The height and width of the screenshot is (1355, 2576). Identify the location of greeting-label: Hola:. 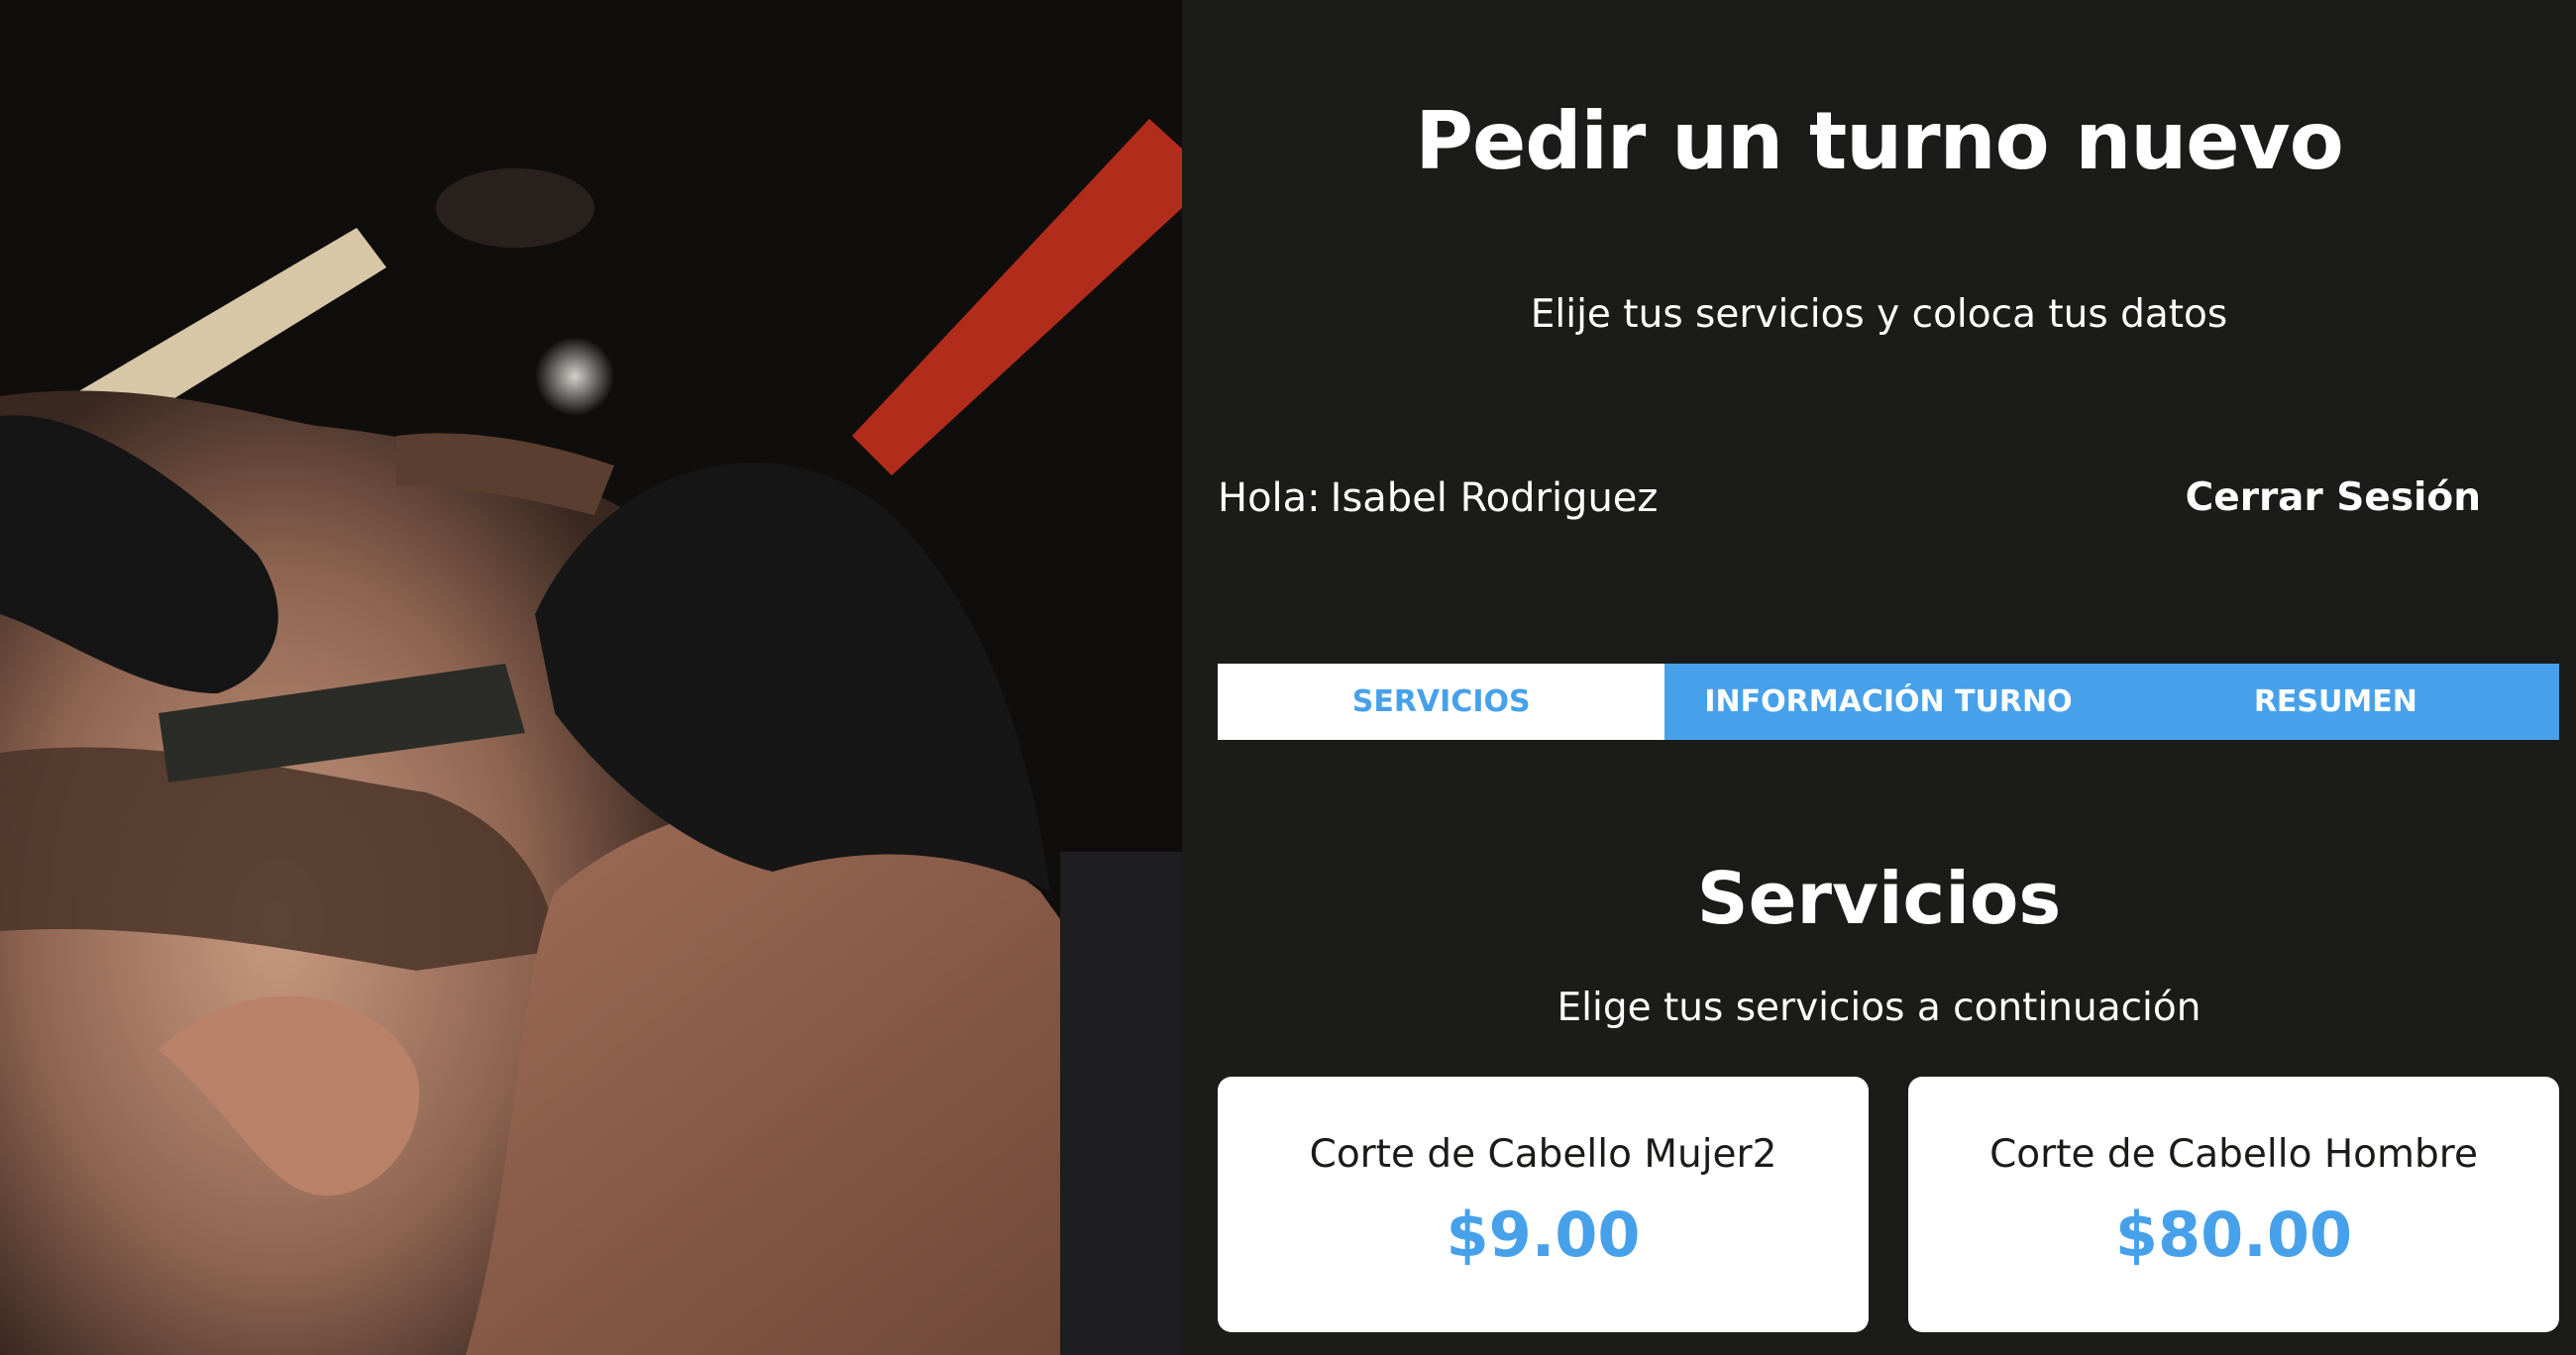
(1269, 498).